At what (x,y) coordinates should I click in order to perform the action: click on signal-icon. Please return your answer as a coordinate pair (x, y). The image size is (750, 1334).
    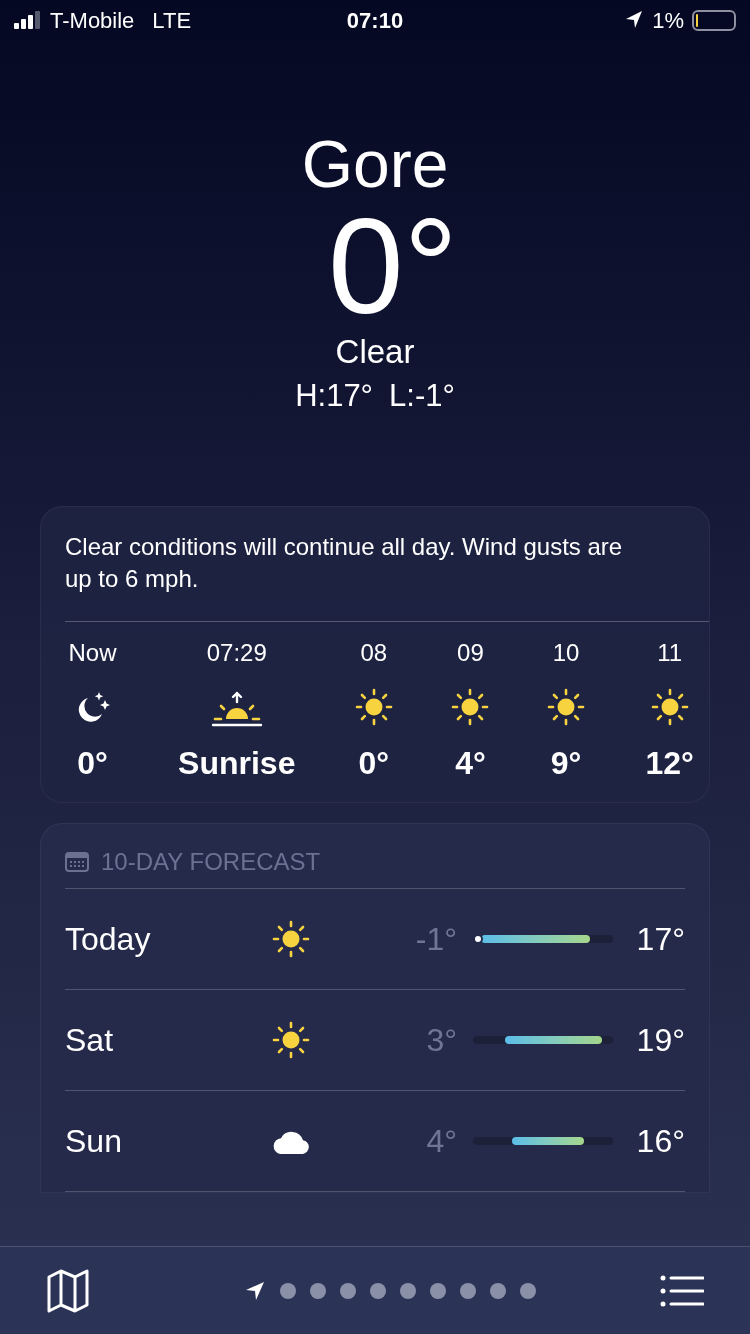
    Looking at the image, I should click on (27, 20).